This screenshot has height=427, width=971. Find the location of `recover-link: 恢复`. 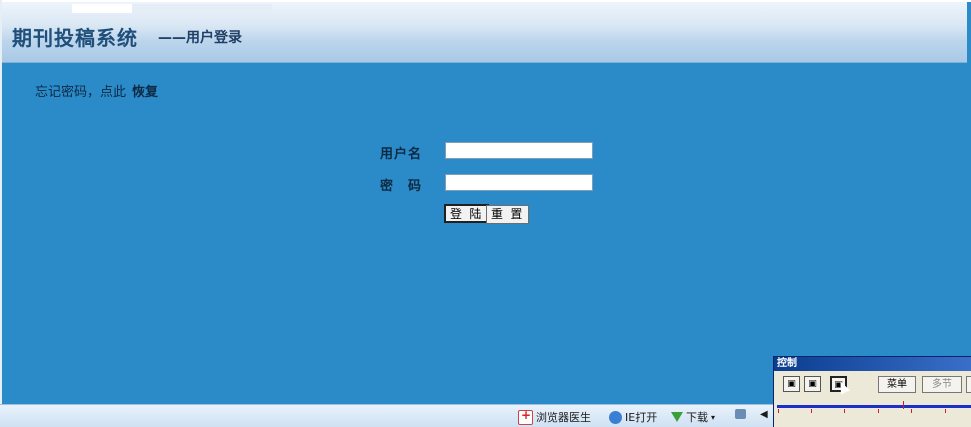

recover-link: 恢复 is located at coordinates (145, 92).